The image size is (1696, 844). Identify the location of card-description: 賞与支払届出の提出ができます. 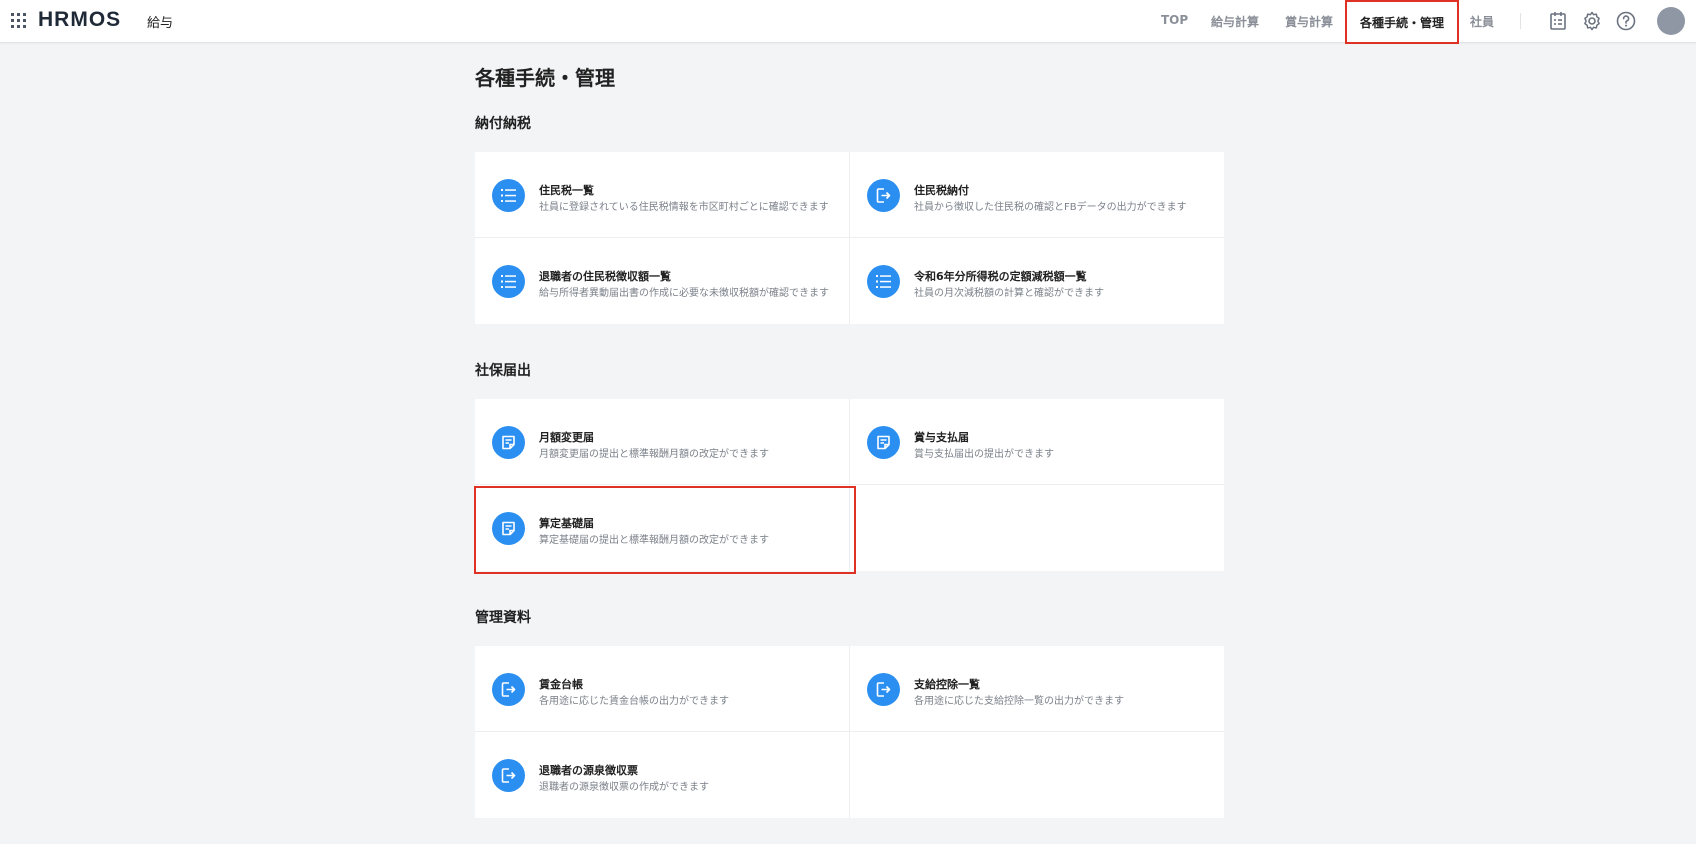
(984, 454).